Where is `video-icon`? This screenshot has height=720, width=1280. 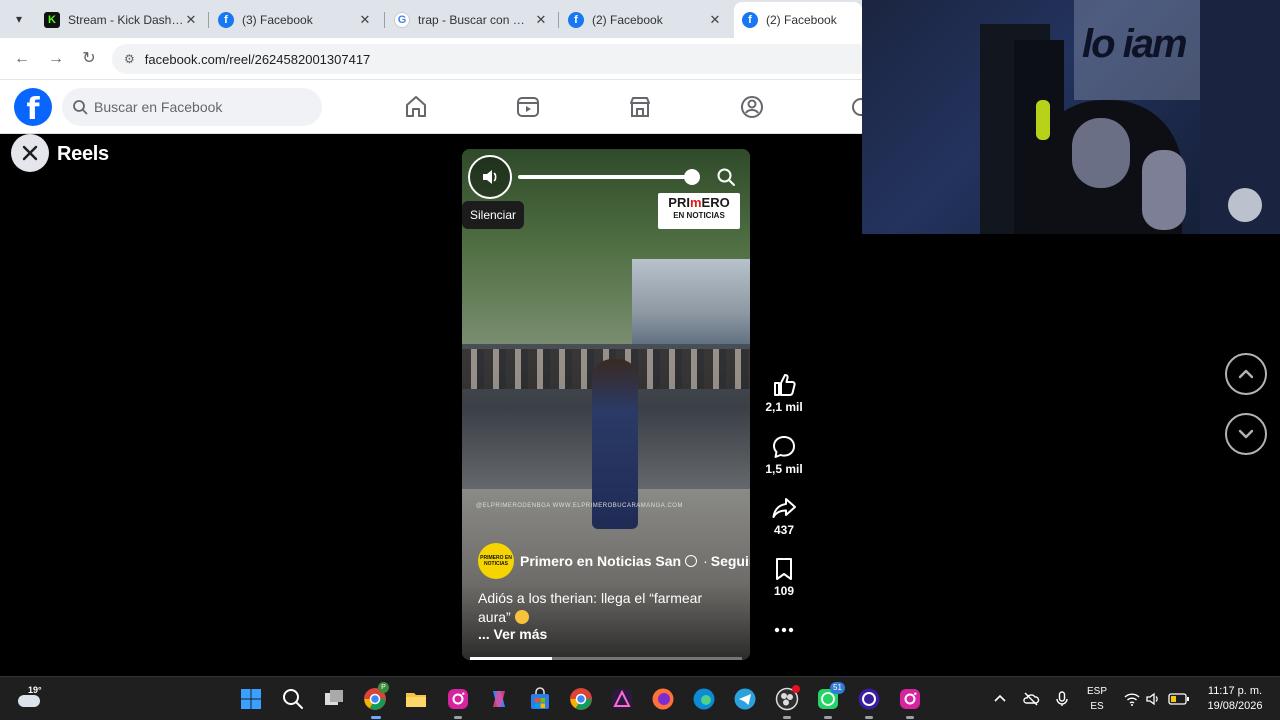
video-icon is located at coordinates (528, 107).